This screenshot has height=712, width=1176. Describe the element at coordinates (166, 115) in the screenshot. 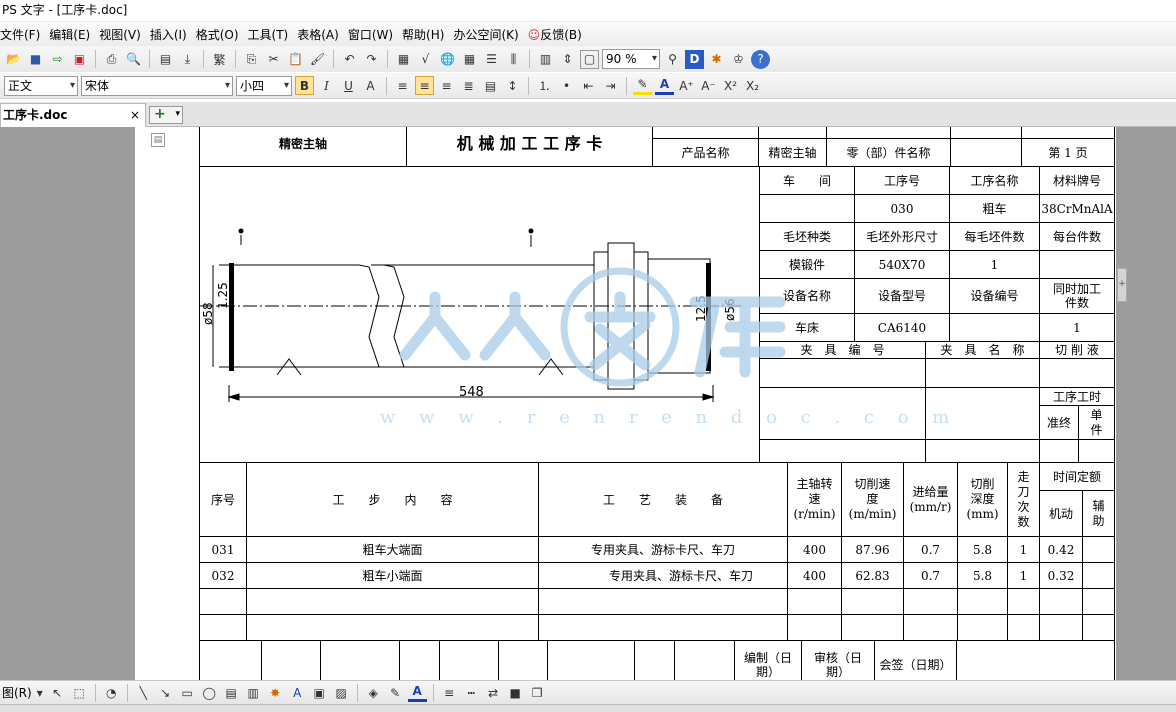

I see `new-tab-button: + ▾` at that location.